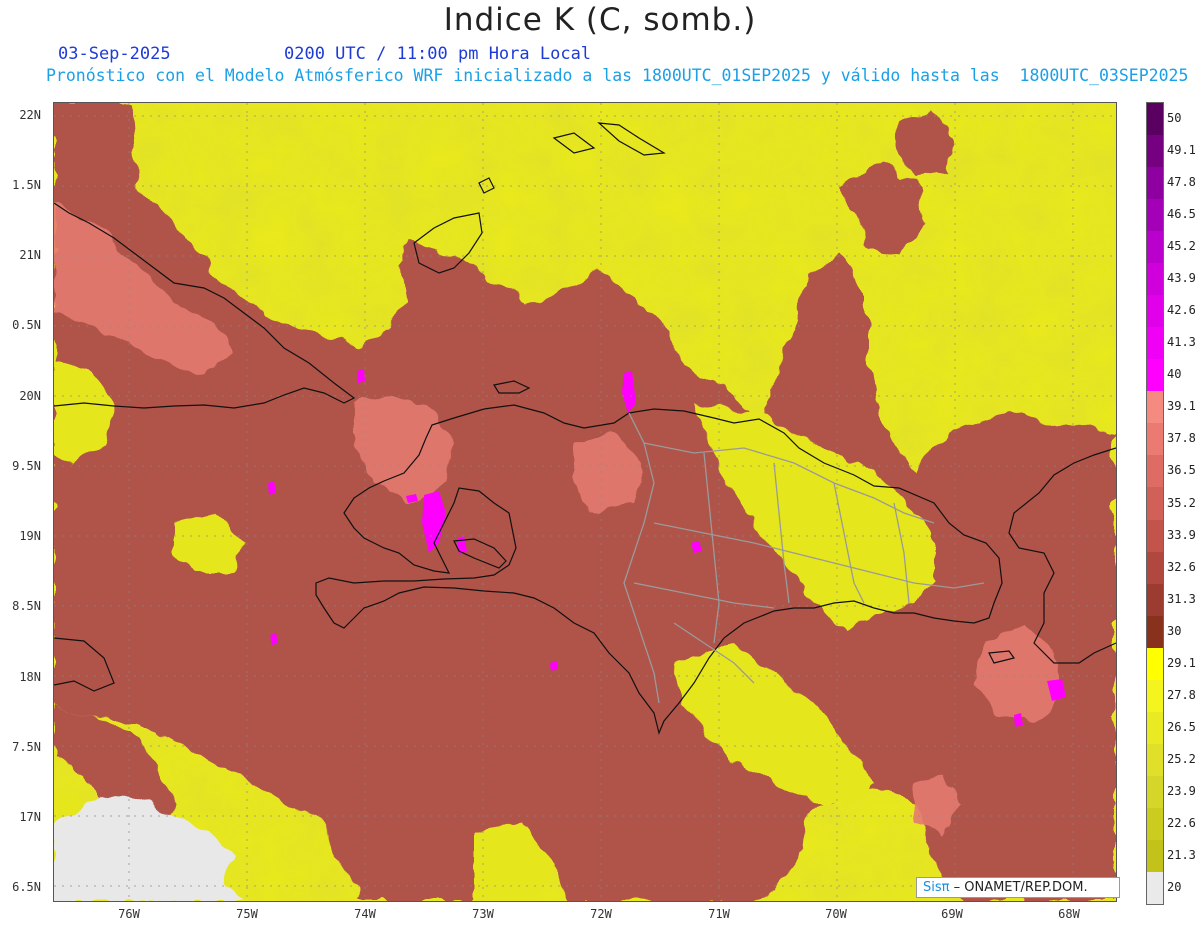 This screenshot has height=927, width=1200. Describe the element at coordinates (1181, 278) in the screenshot. I see `colorbar-label: 43.9` at that location.